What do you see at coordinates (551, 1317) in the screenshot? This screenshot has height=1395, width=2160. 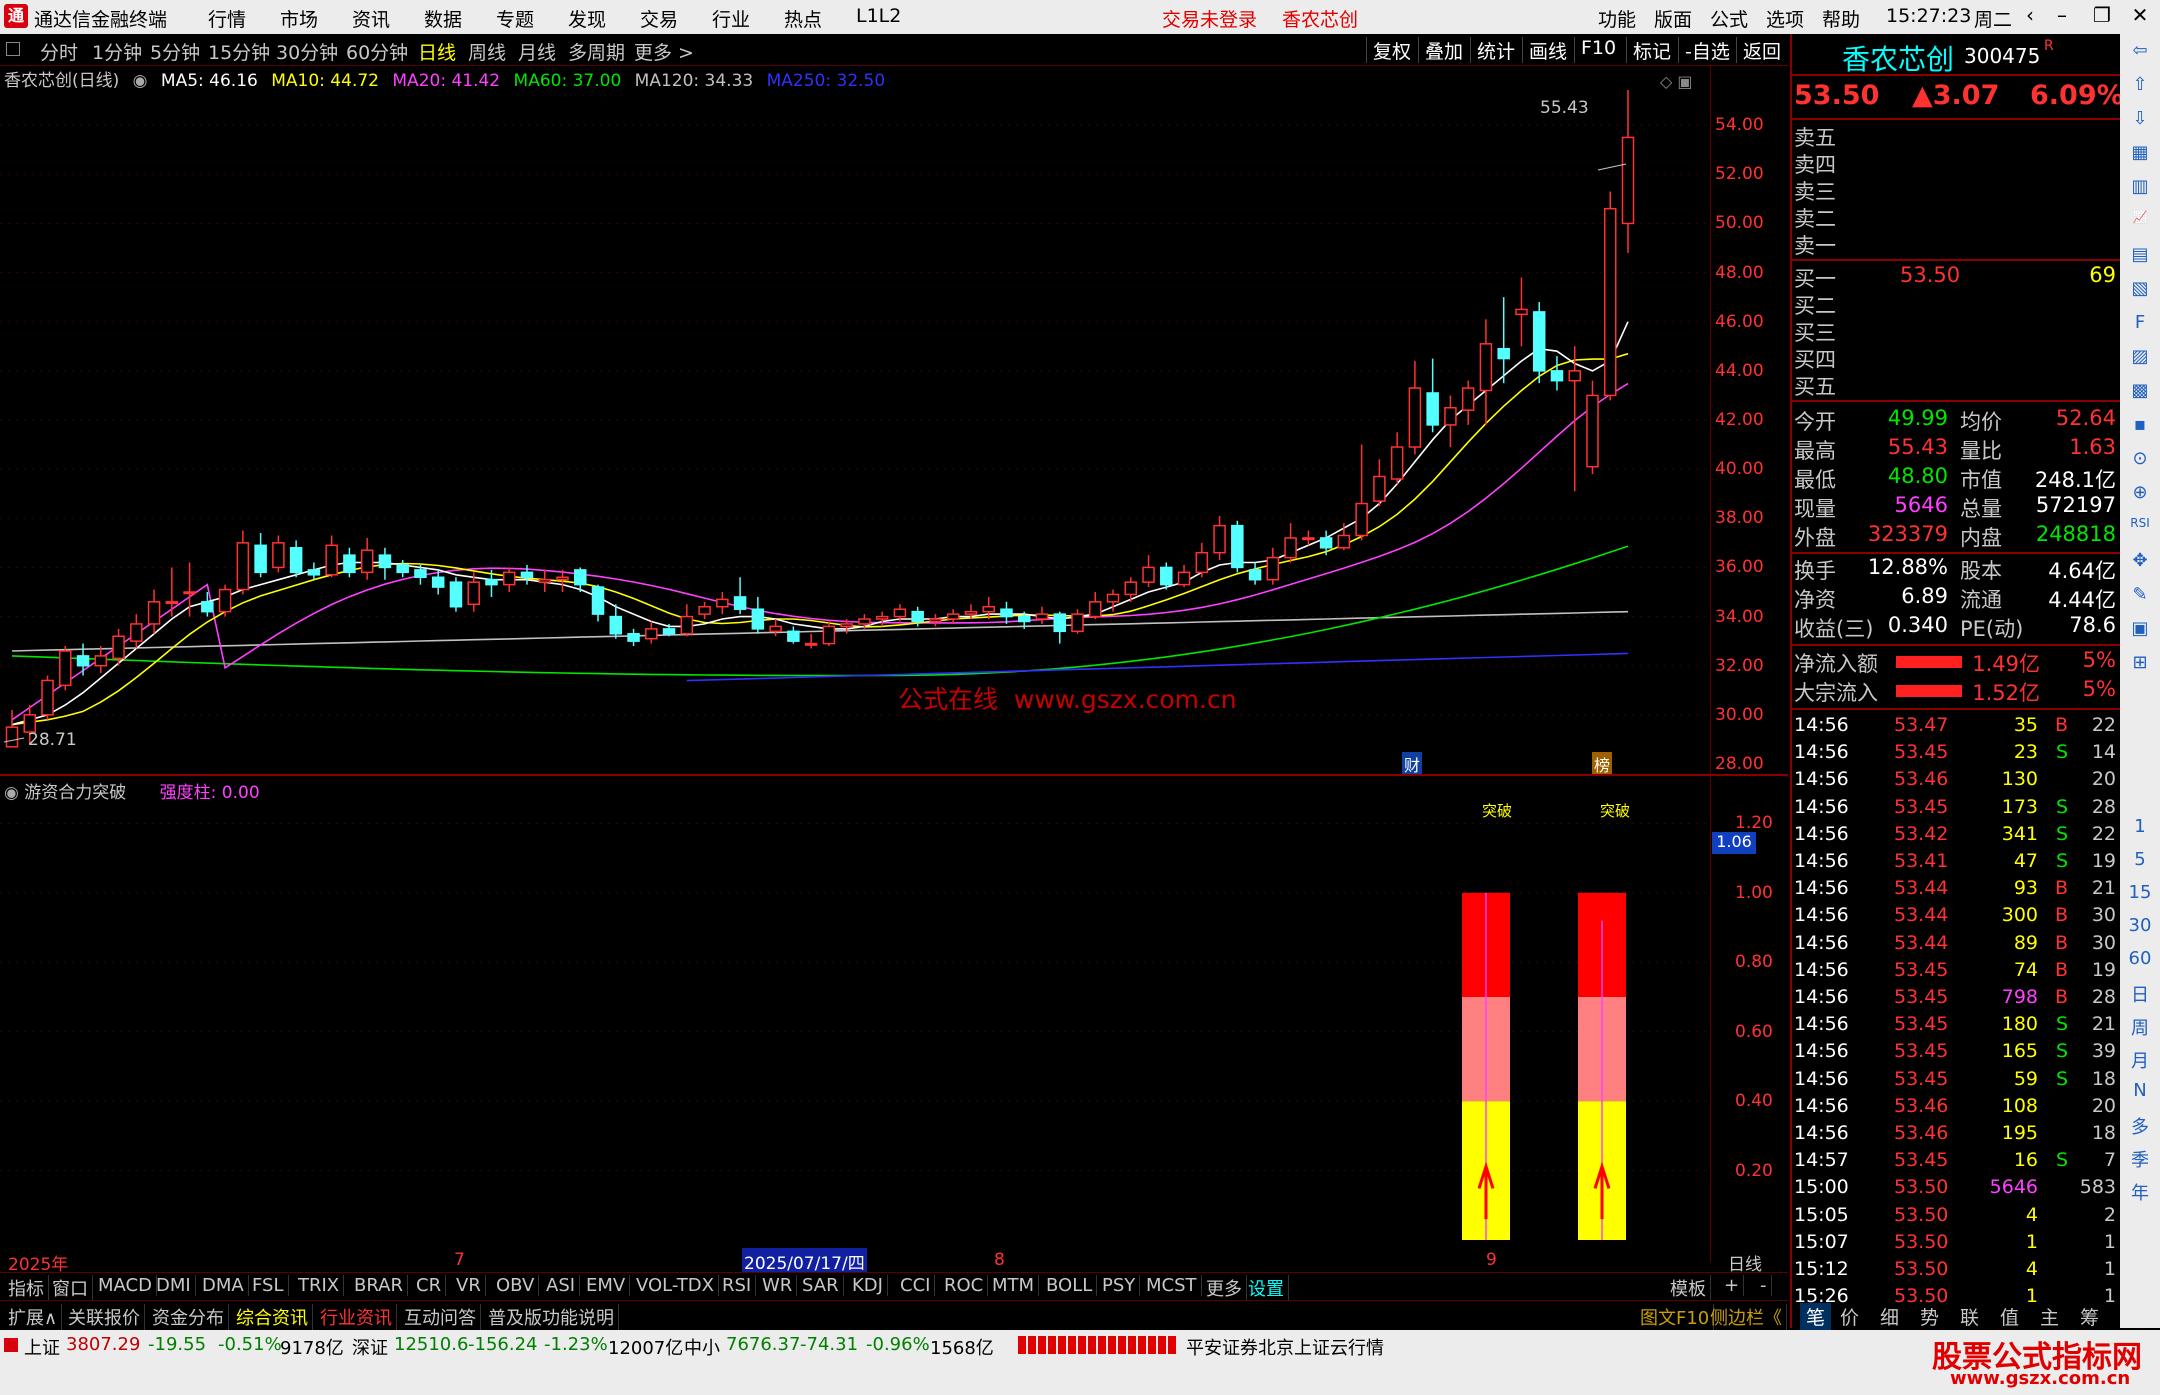 I see `bottom-tab-6: 普及版功能说明` at bounding box center [551, 1317].